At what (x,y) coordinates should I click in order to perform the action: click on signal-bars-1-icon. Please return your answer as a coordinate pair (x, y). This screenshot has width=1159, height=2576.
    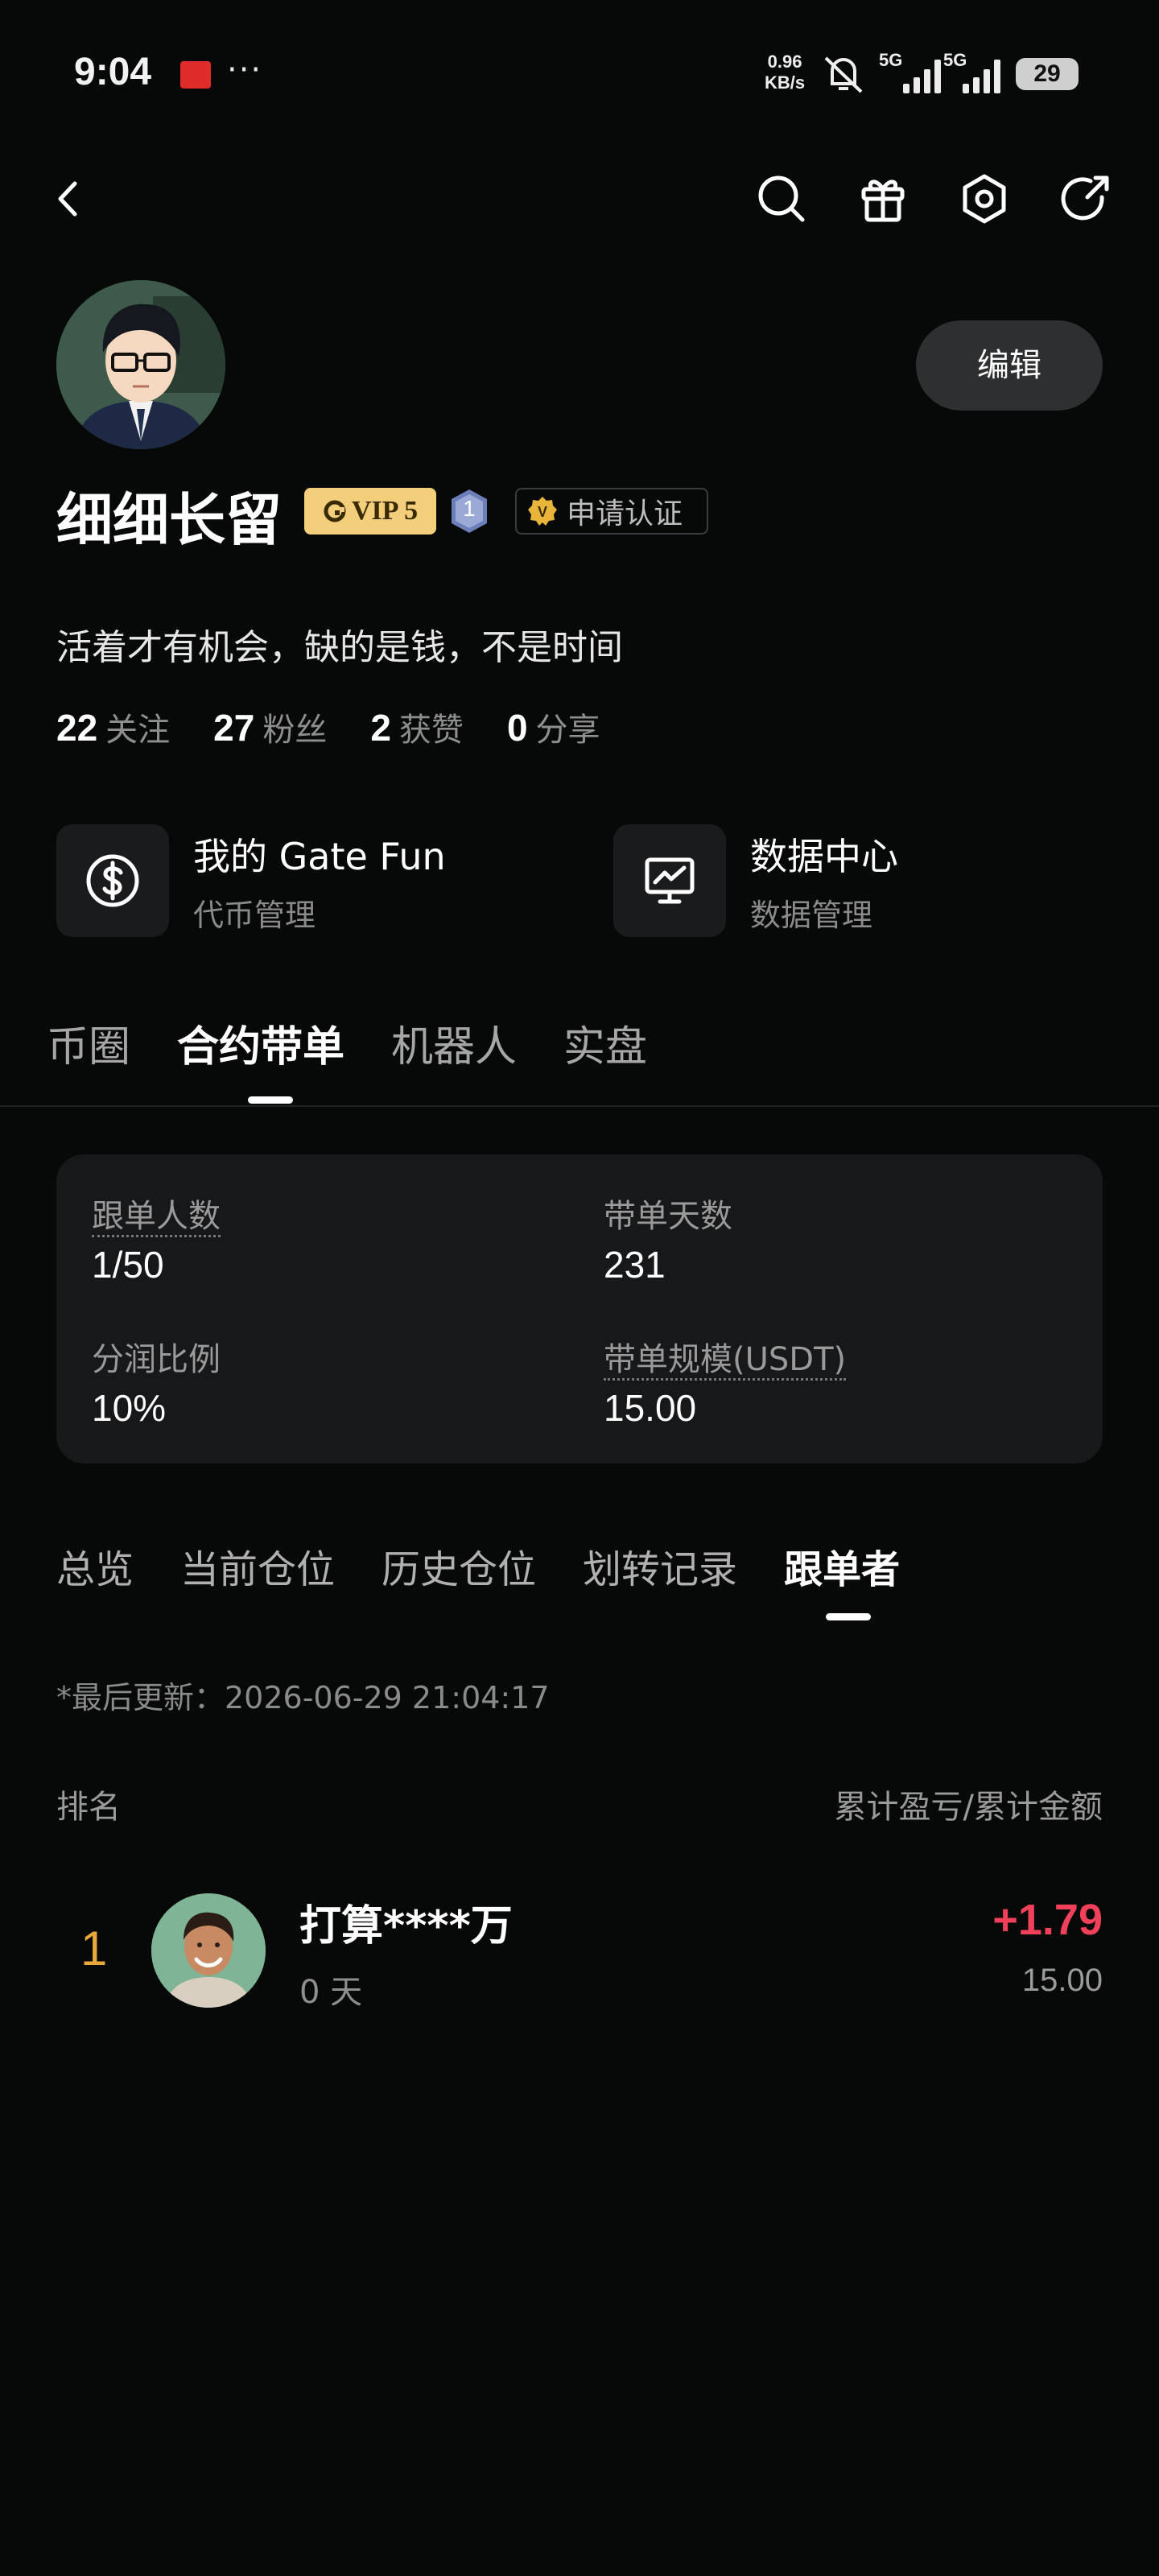
    Looking at the image, I should click on (922, 75).